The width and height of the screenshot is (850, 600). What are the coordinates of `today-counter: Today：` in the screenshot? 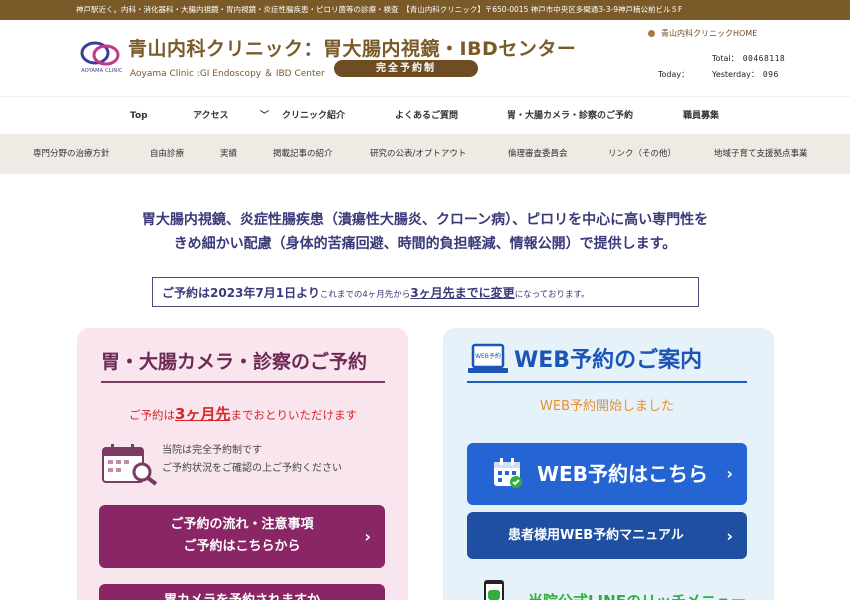 It's located at (674, 74).